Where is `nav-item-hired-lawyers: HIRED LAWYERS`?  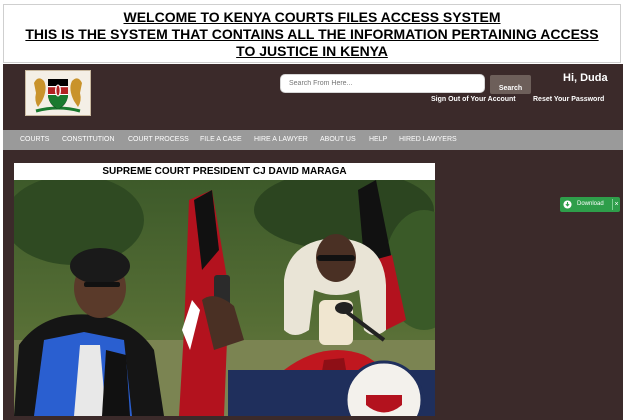 nav-item-hired-lawyers: HIRED LAWYERS is located at coordinates (428, 139).